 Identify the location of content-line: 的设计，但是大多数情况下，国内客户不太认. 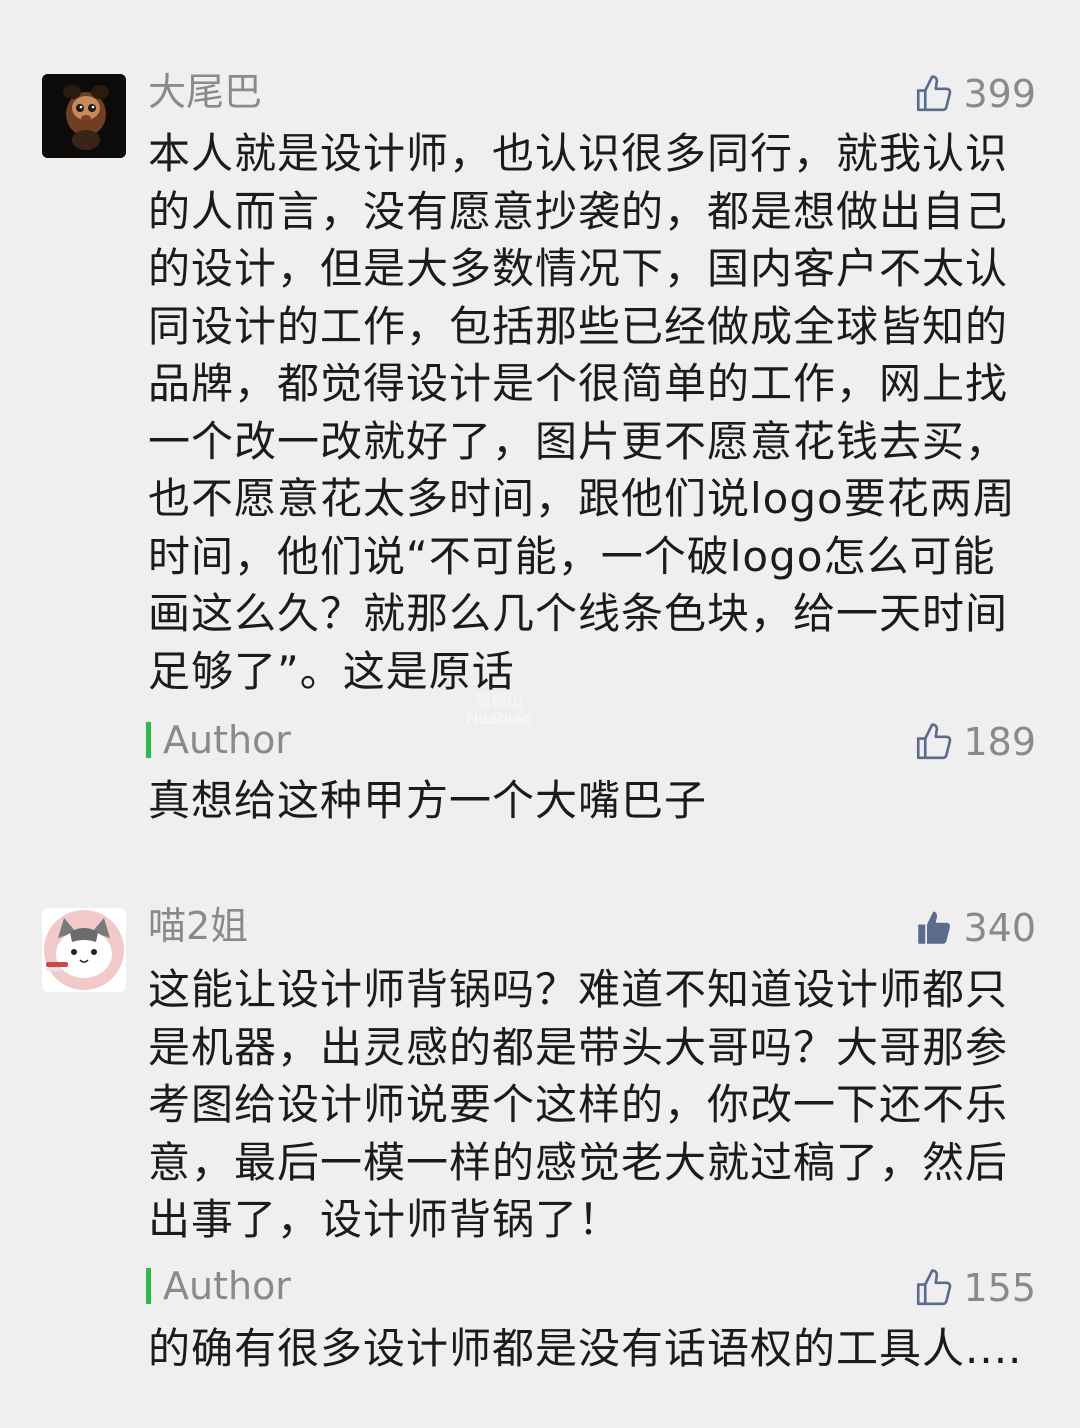
(578, 268).